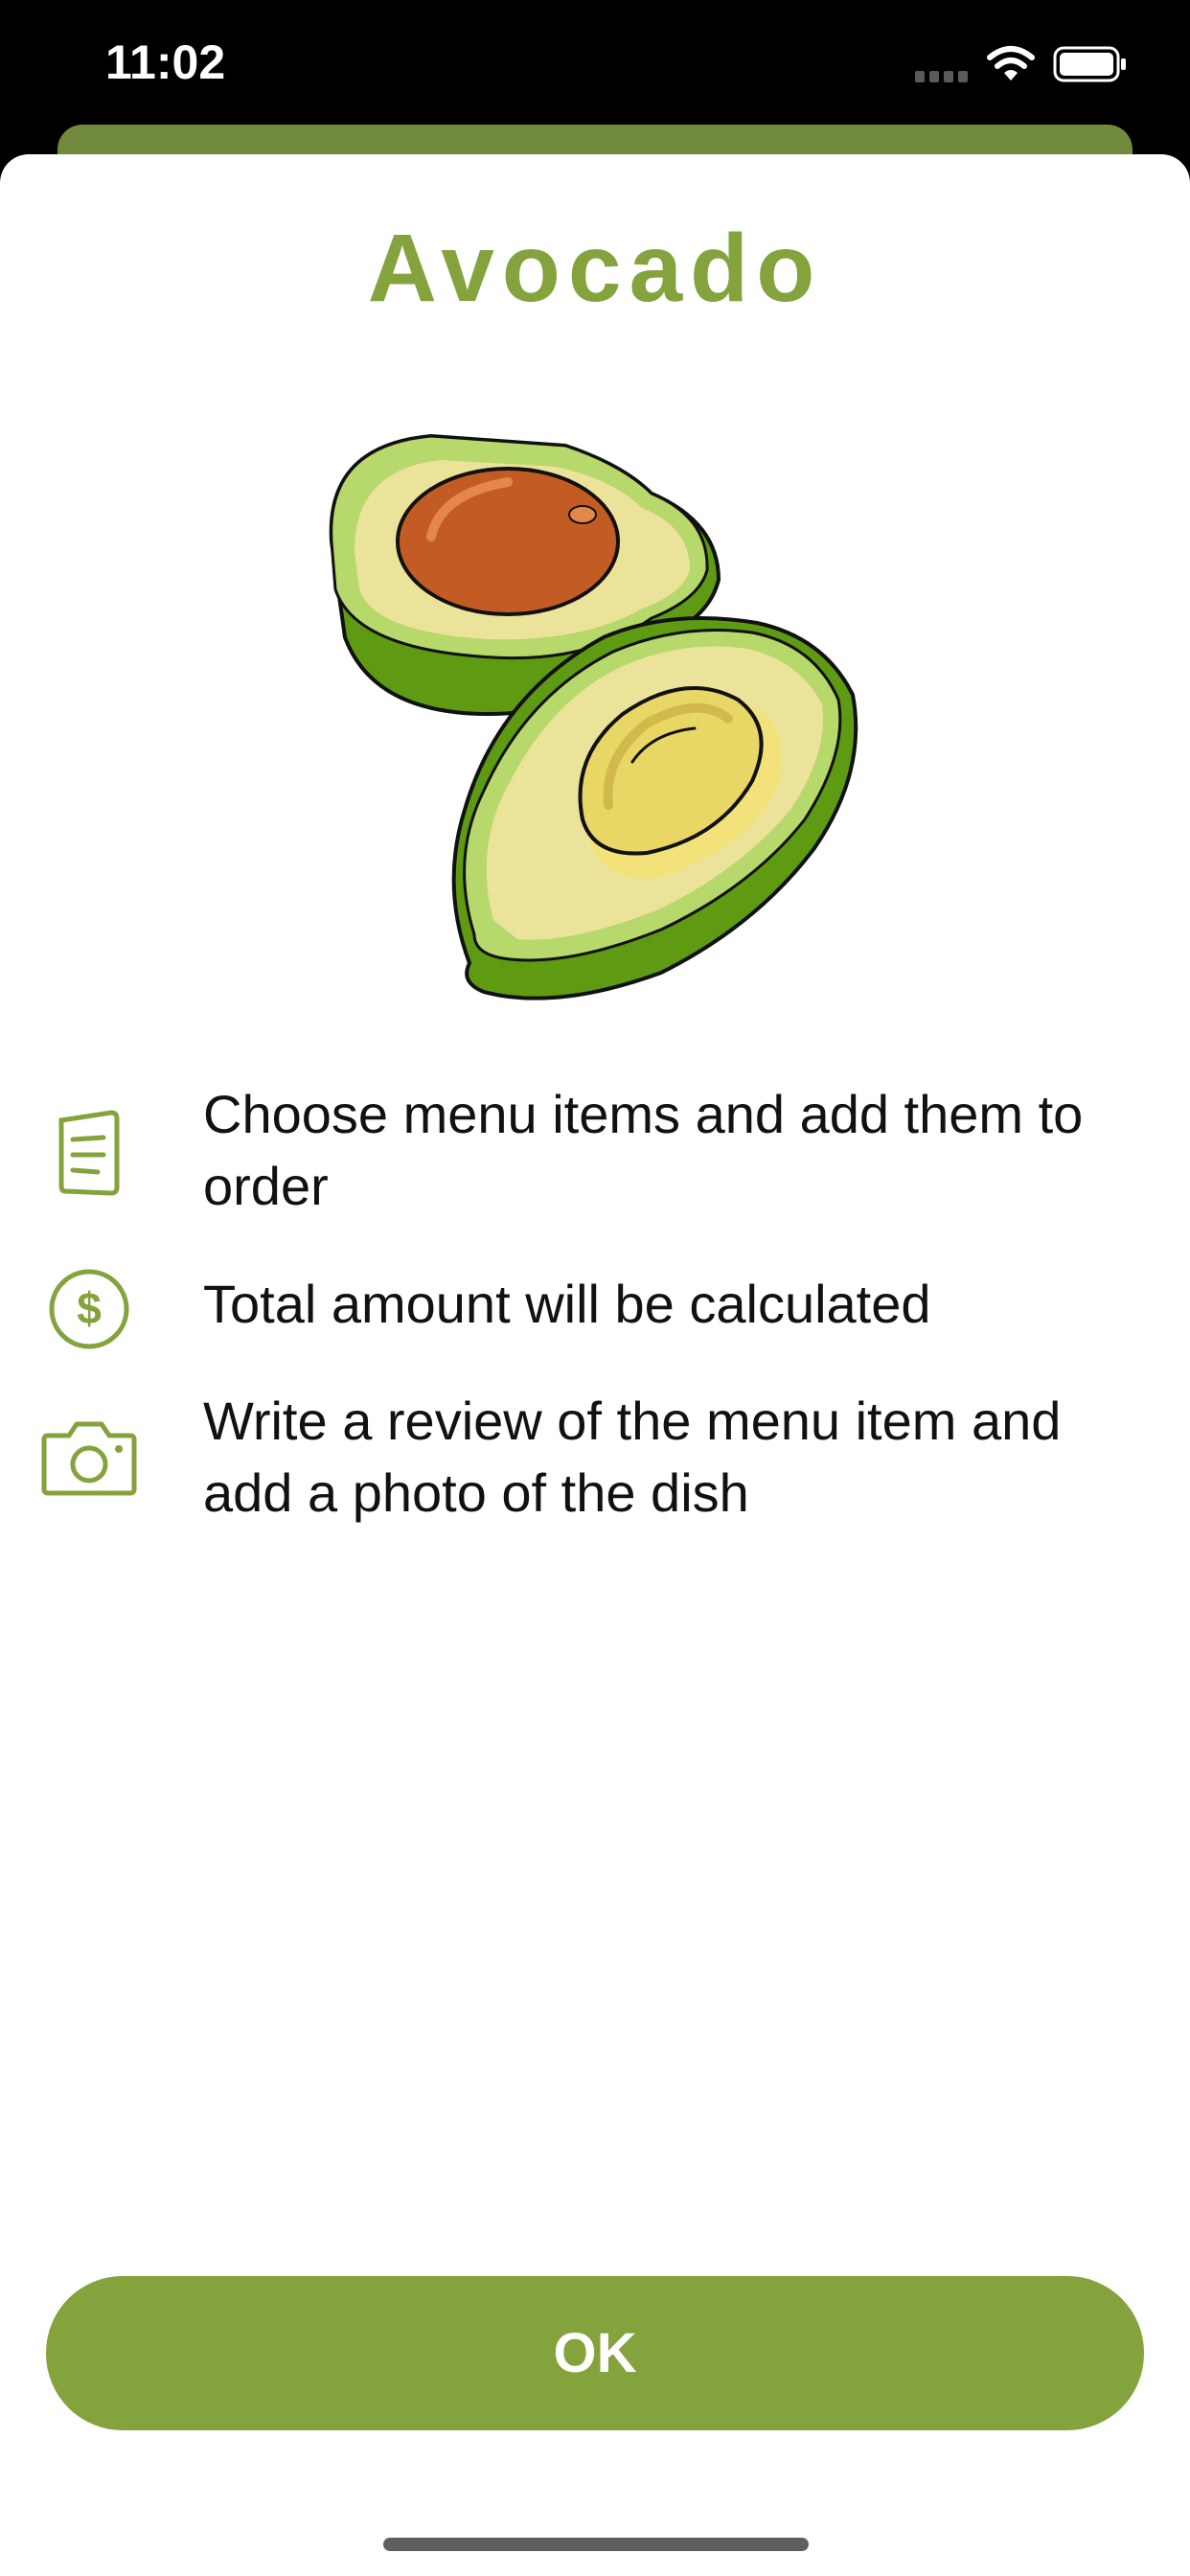 The height and width of the screenshot is (2576, 1190). Describe the element at coordinates (89, 1458) in the screenshot. I see `camera-icon` at that location.